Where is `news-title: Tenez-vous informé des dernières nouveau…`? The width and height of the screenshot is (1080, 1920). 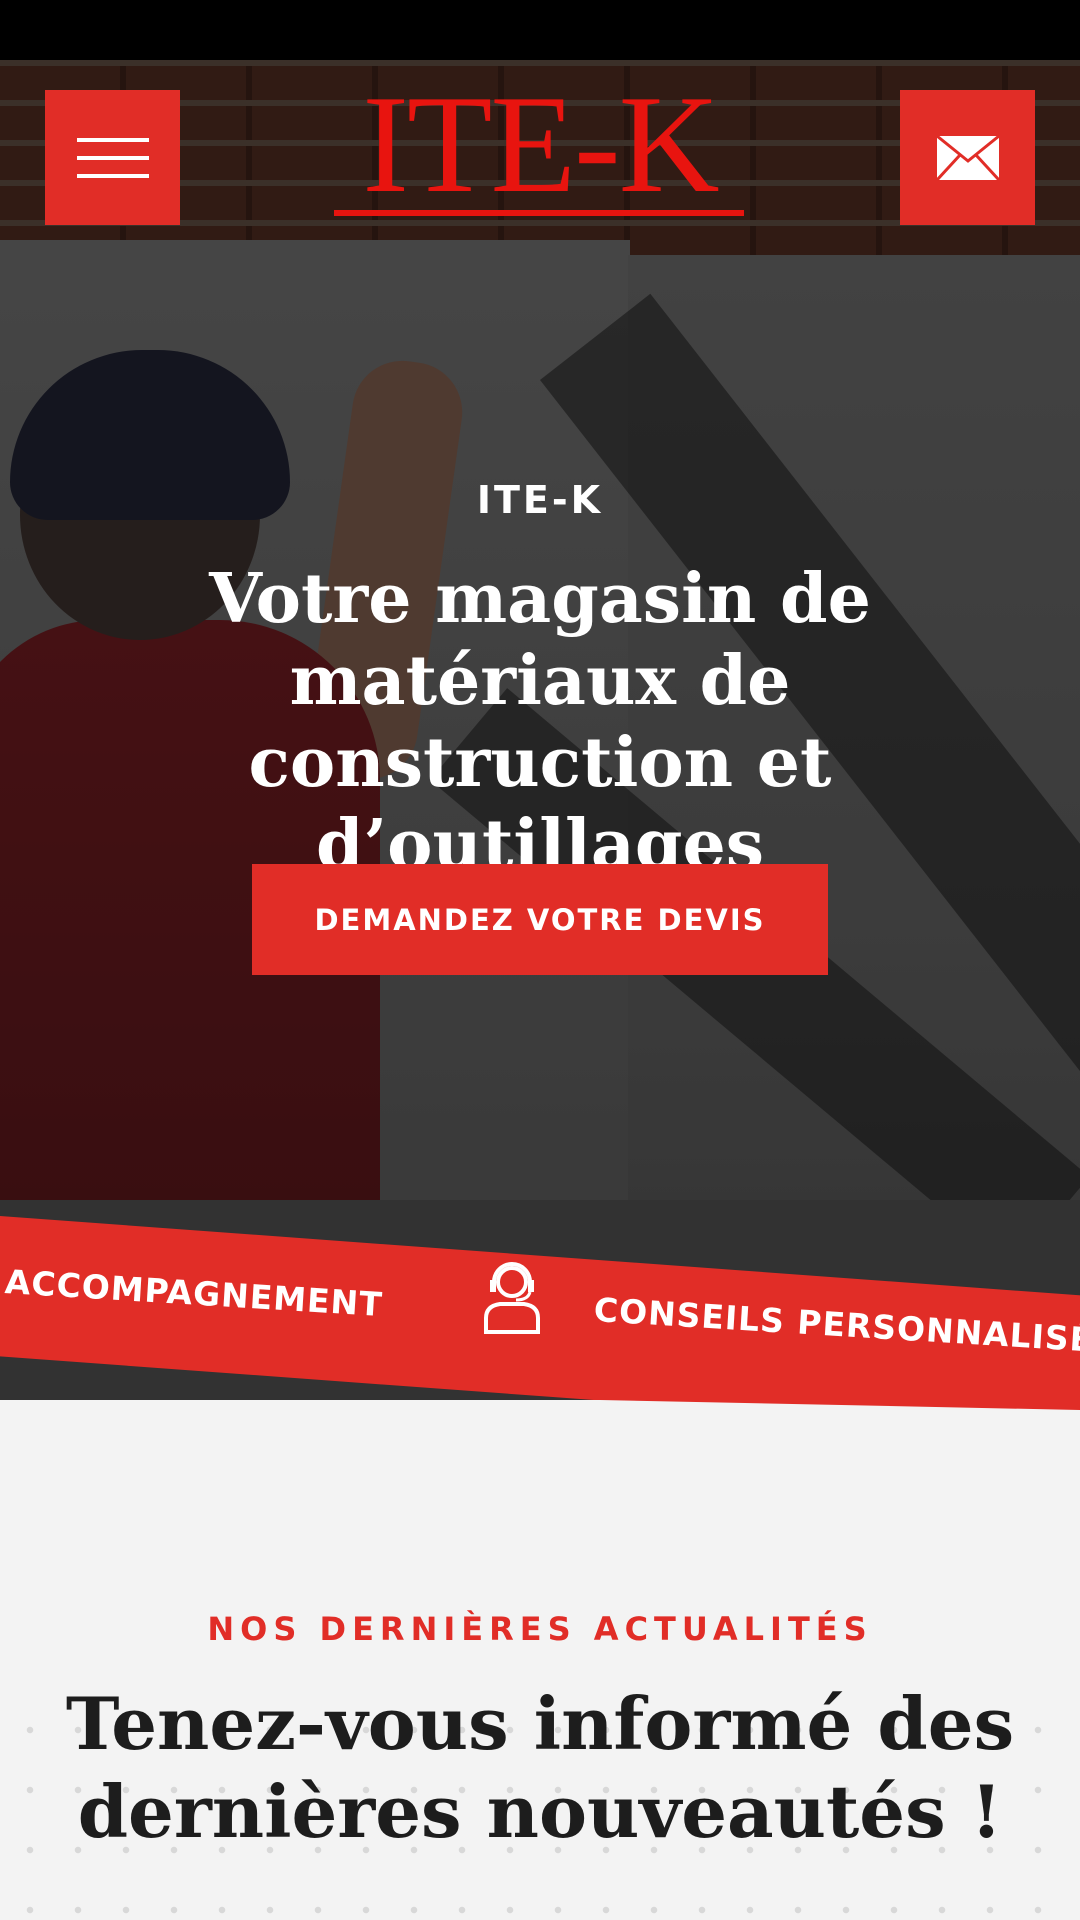 news-title: Tenez-vous informé des dernières nouveau… is located at coordinates (540, 1767).